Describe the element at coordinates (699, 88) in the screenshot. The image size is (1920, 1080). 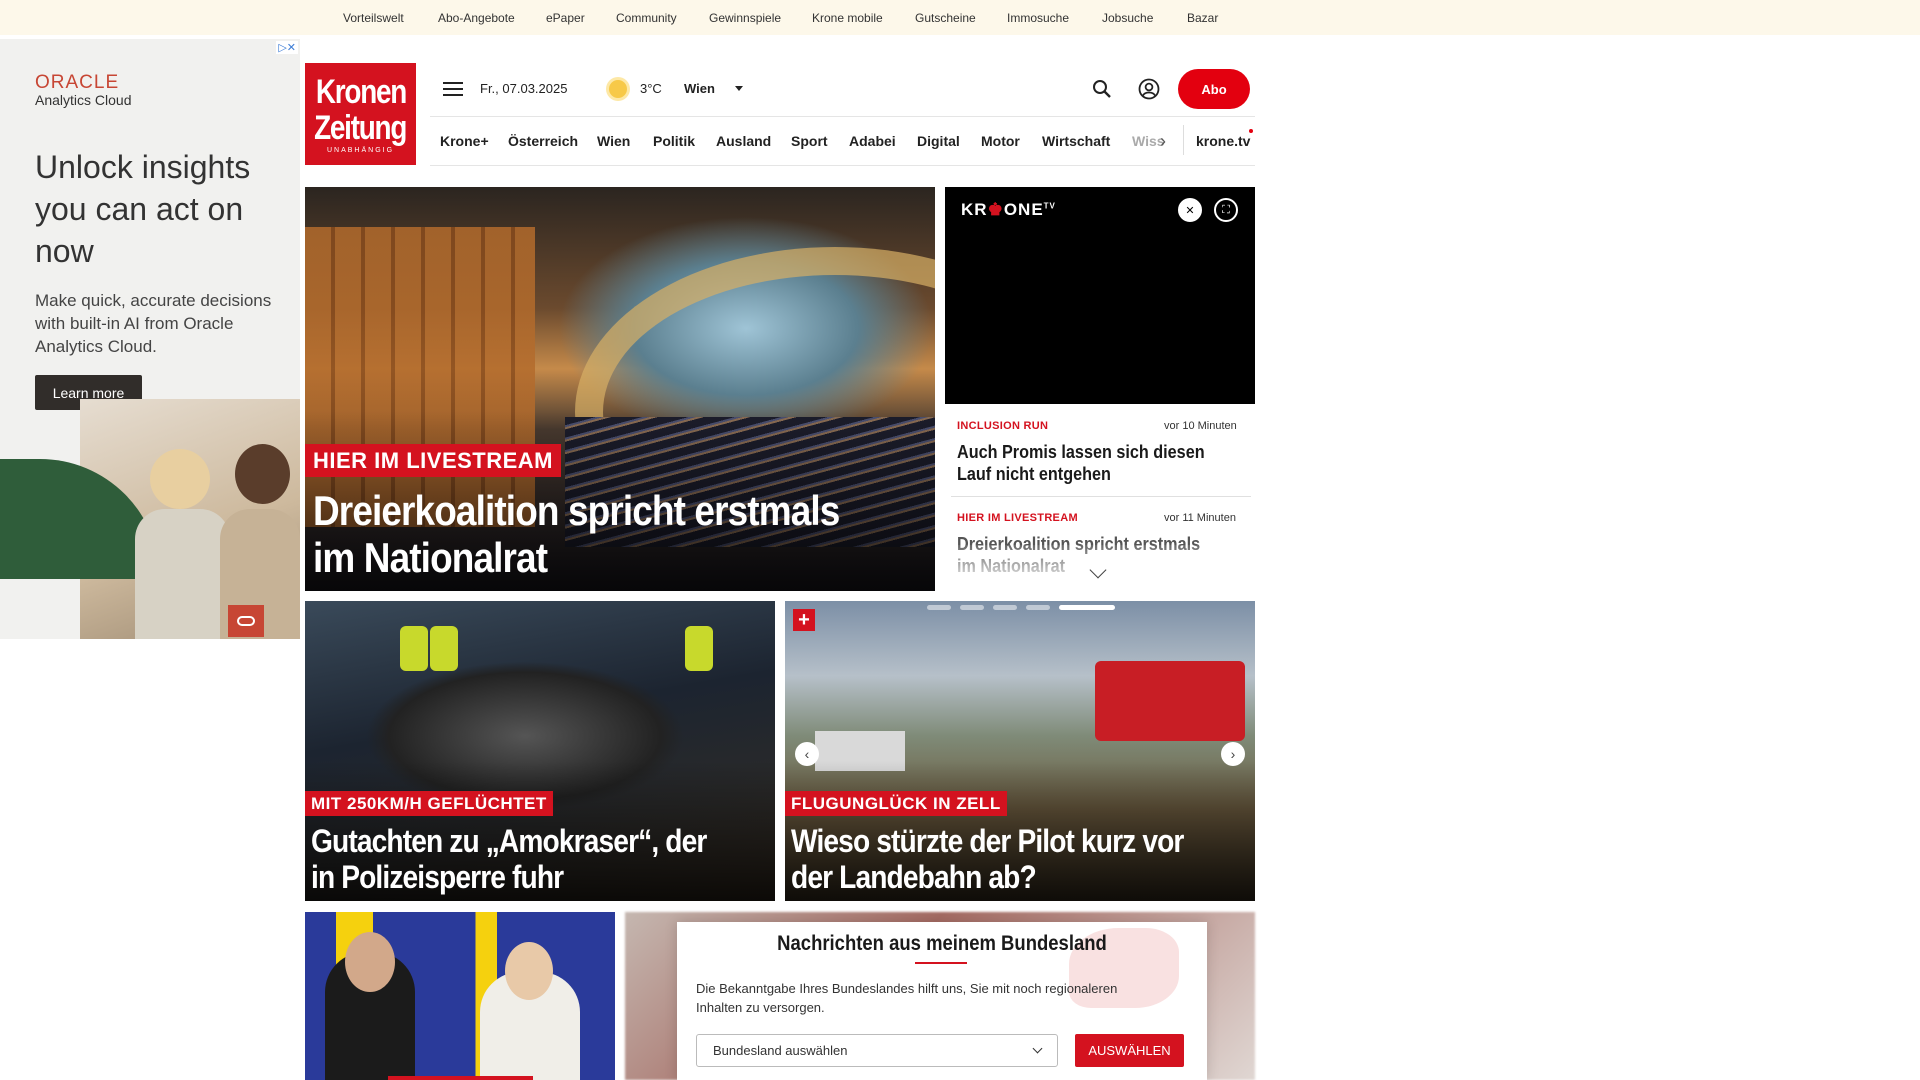
I see `city-selector: Wien` at that location.